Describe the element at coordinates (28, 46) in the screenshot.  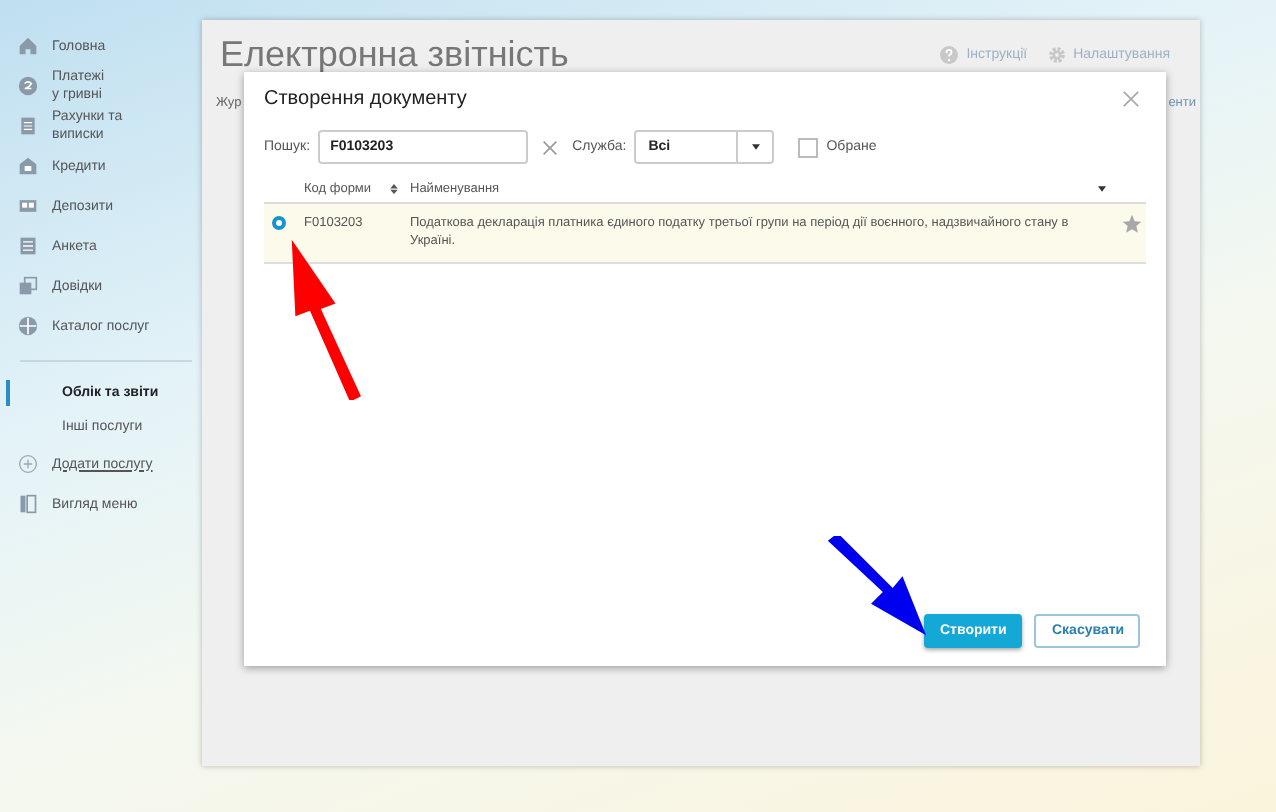
I see `home-icon` at that location.